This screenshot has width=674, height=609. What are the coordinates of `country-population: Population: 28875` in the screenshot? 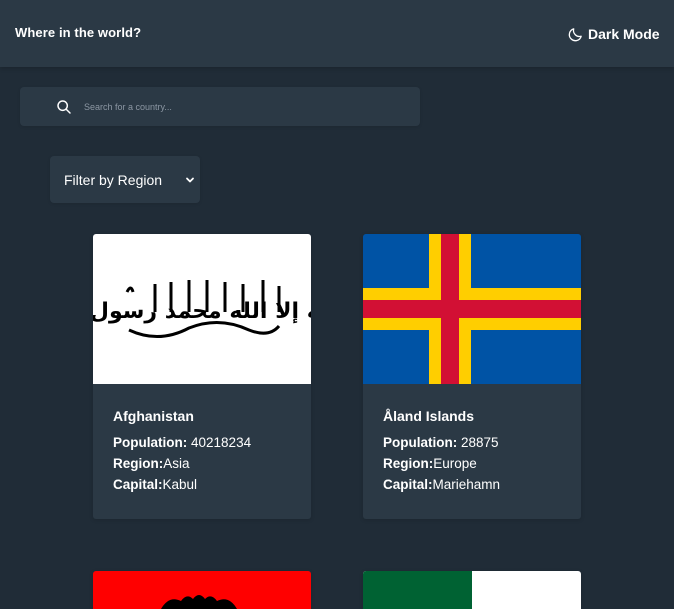 It's located at (441, 442).